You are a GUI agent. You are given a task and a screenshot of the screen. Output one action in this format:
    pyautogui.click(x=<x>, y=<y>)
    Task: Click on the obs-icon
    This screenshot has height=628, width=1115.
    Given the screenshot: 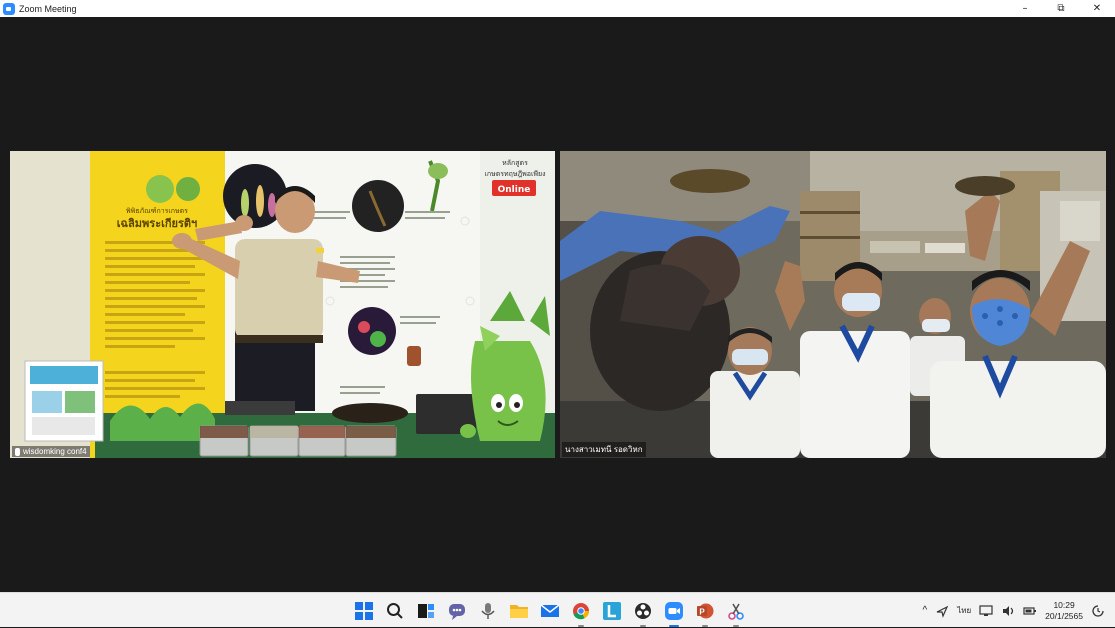 What is the action you would take?
    pyautogui.click(x=643, y=610)
    